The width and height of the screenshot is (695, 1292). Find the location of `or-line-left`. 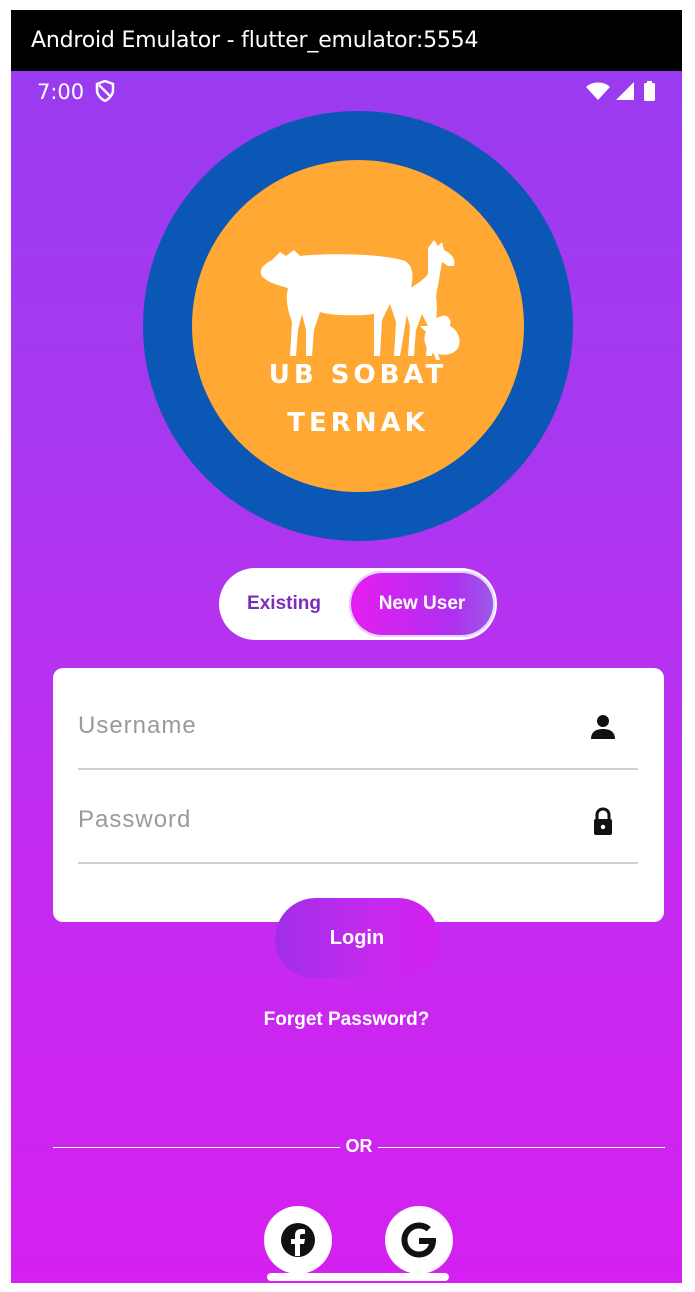

or-line-left is located at coordinates (196, 1147).